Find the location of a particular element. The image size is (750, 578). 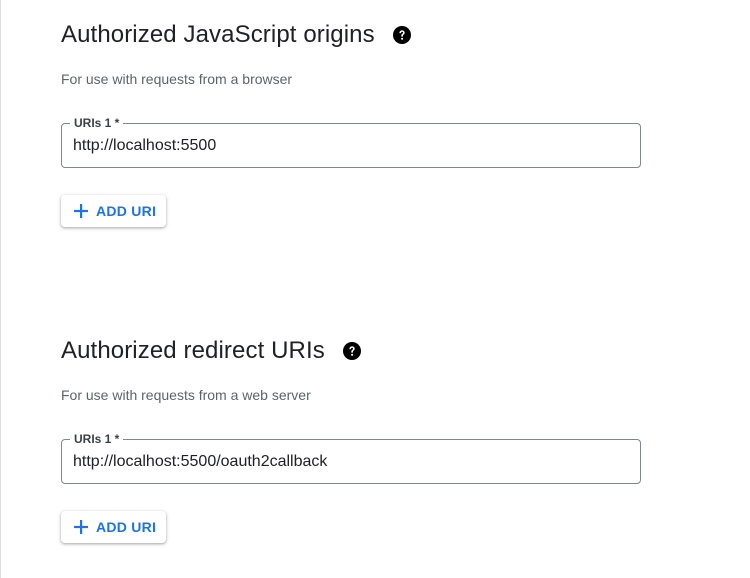

js-origins-title: Authorized JavaScript origins is located at coordinates (218, 34).